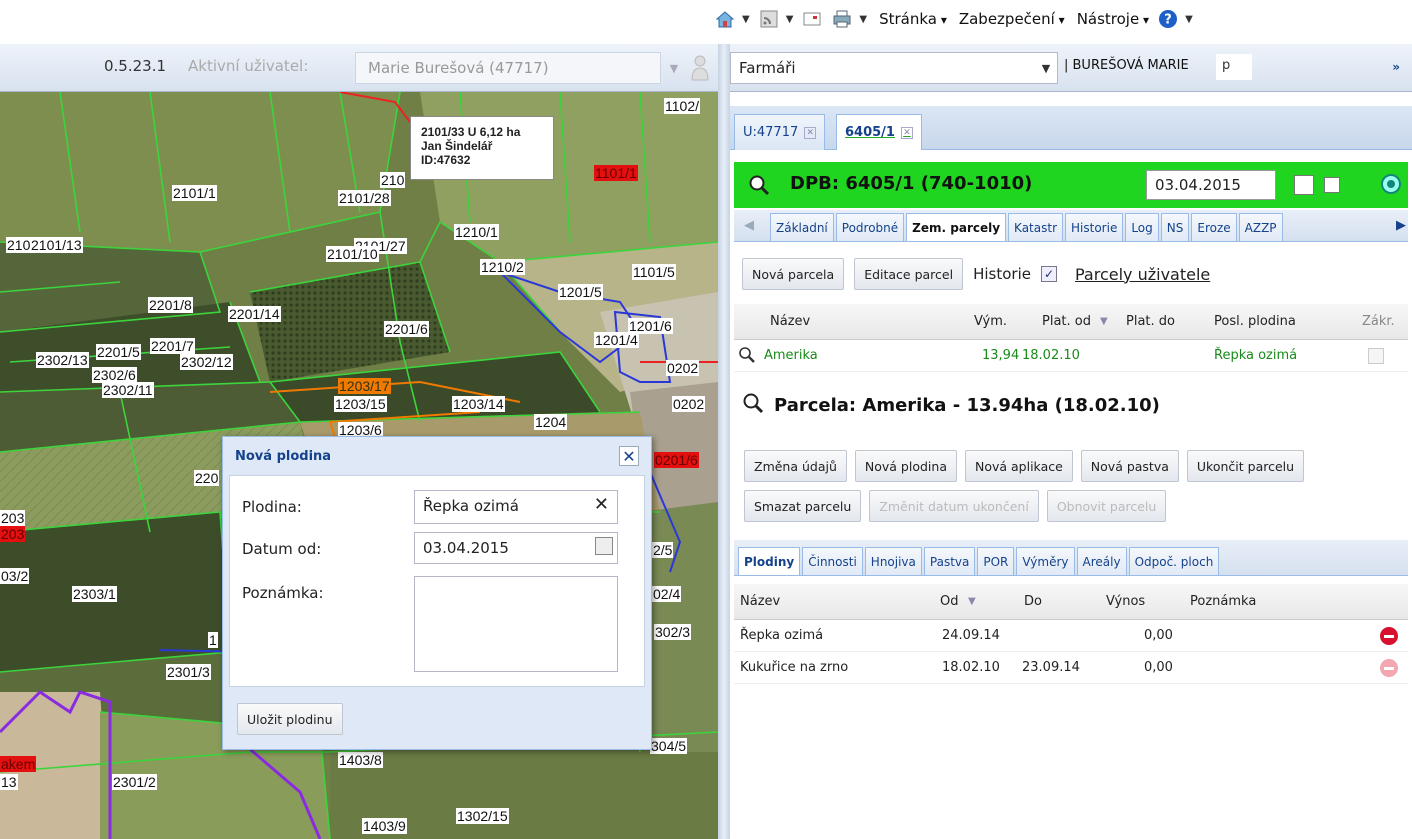 The height and width of the screenshot is (839, 1412). Describe the element at coordinates (1189, 19) in the screenshot. I see `help-dropdown-icon: ▼` at that location.